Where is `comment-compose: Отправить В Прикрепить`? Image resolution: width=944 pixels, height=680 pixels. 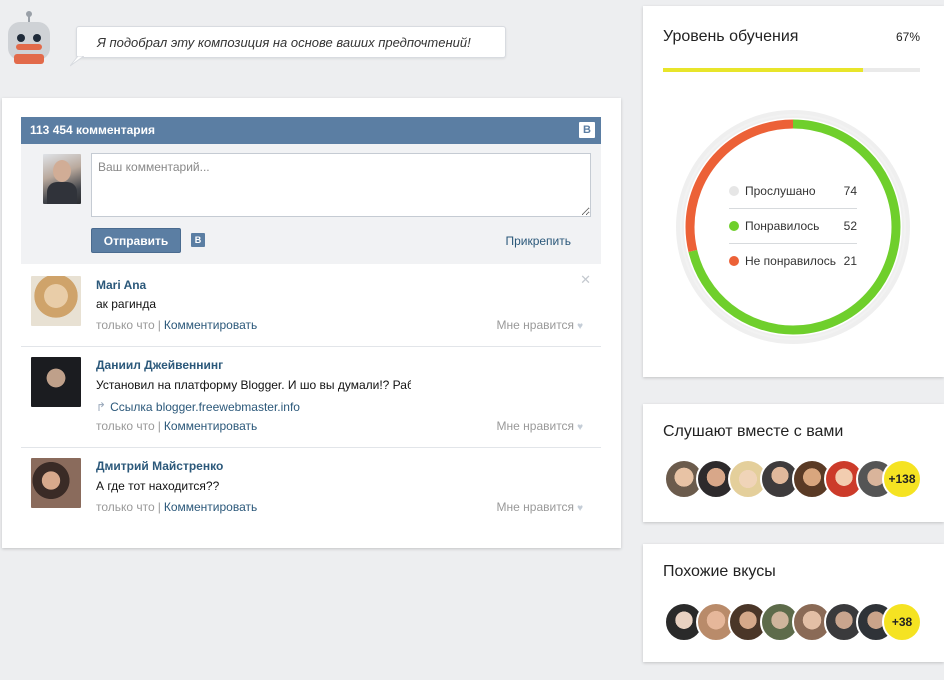
comment-compose: Отправить В Прикрепить is located at coordinates (311, 204).